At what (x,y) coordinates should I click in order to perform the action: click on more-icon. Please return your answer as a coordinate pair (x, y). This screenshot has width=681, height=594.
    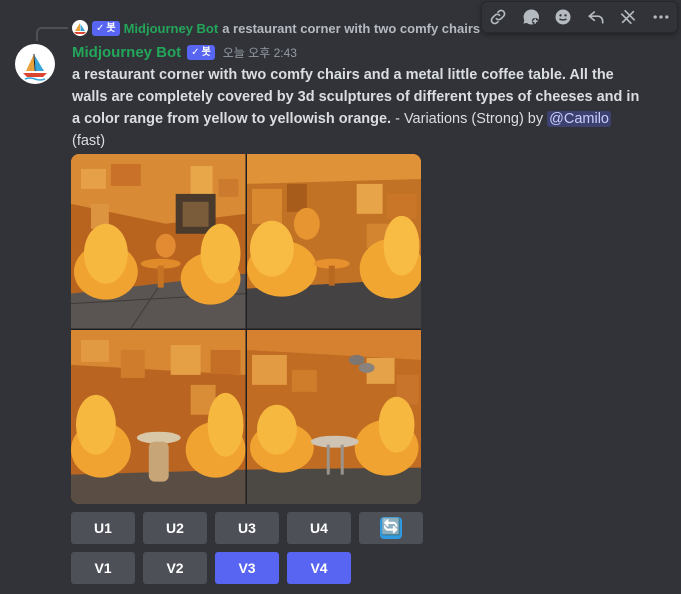
    Looking at the image, I should click on (661, 17).